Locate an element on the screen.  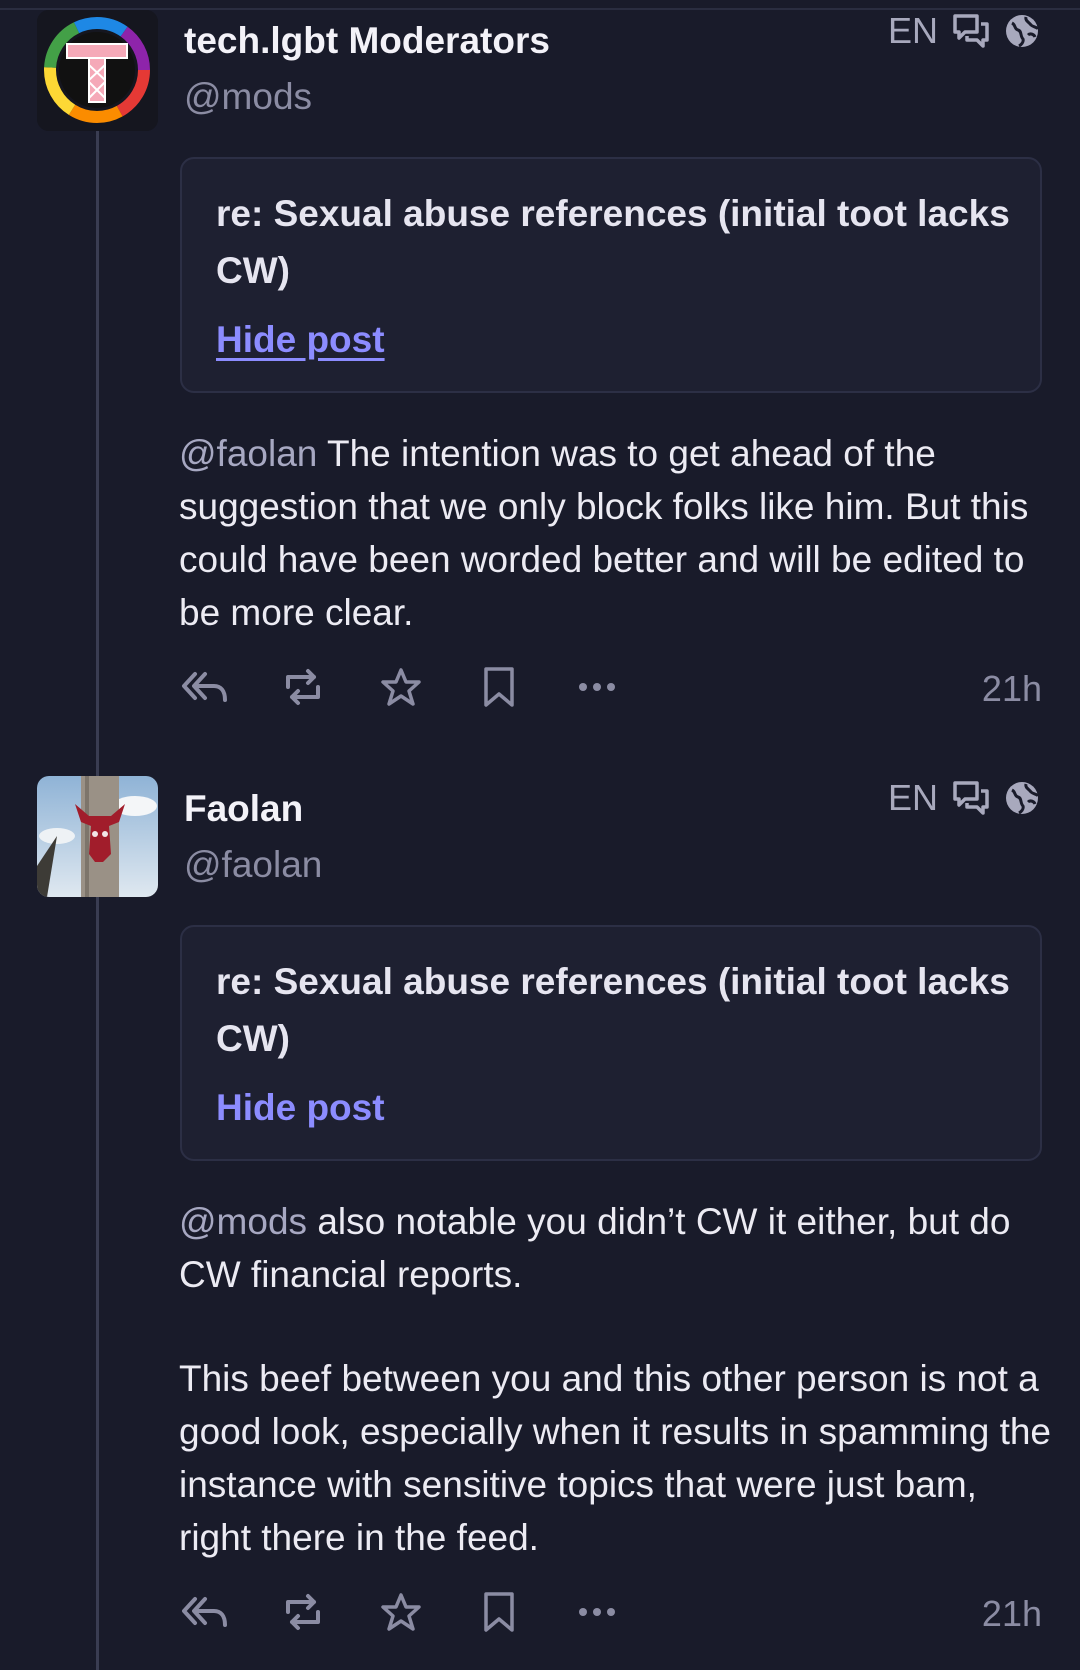
display-name: Faolan is located at coordinates (243, 809).